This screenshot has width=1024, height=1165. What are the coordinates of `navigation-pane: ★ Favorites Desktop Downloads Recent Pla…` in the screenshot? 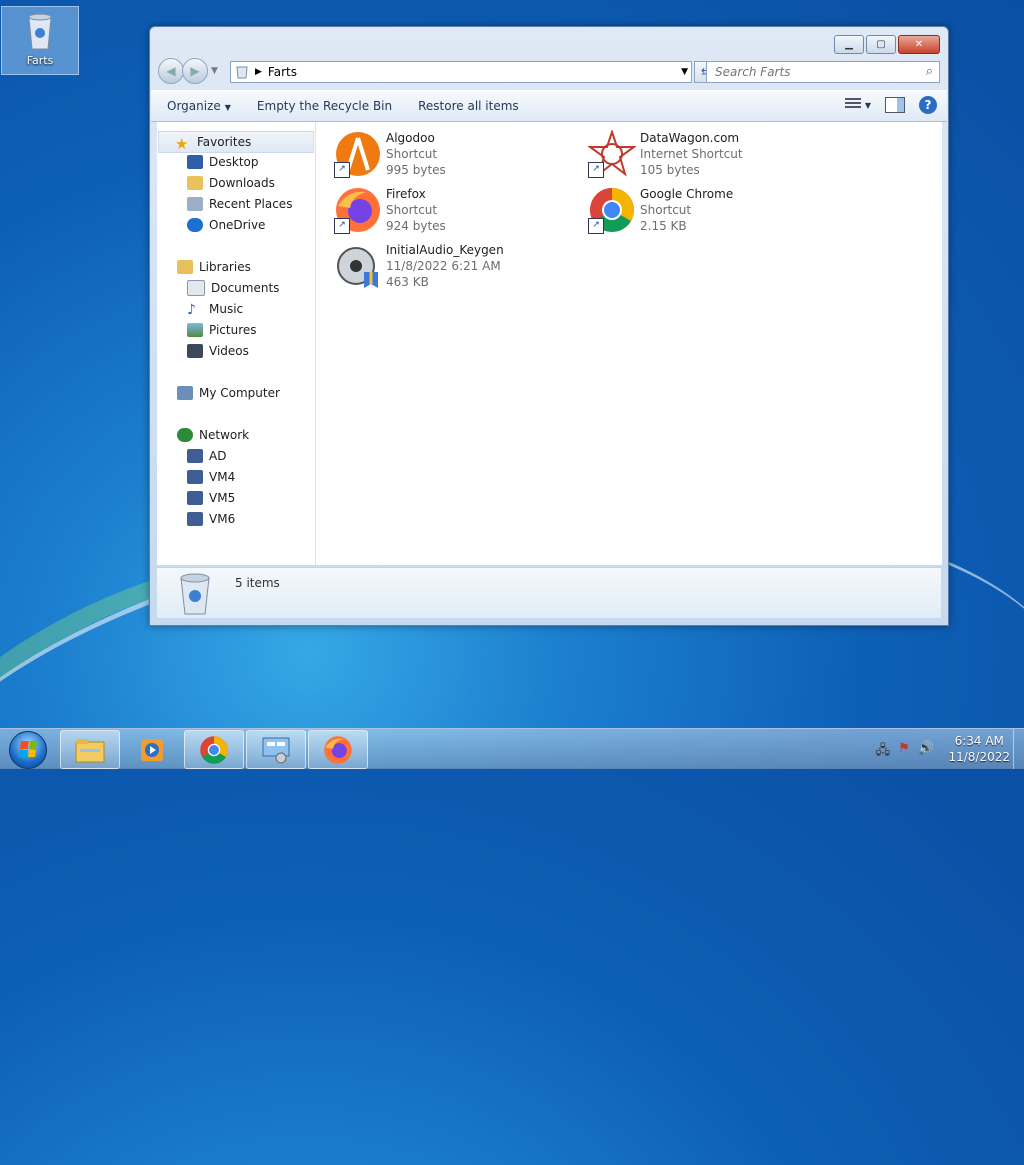 It's located at (236, 343).